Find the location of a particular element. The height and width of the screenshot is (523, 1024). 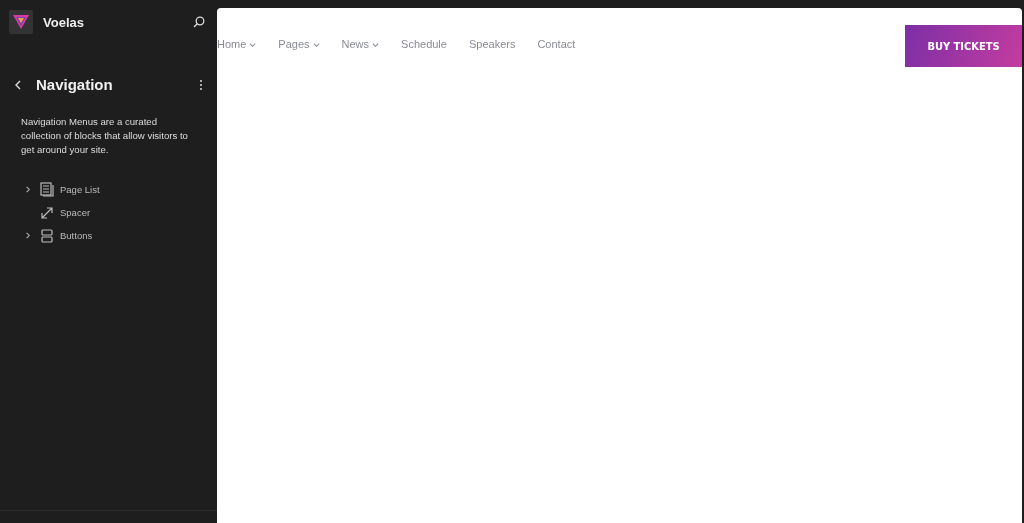

block-label: Spacer is located at coordinates (75, 212).